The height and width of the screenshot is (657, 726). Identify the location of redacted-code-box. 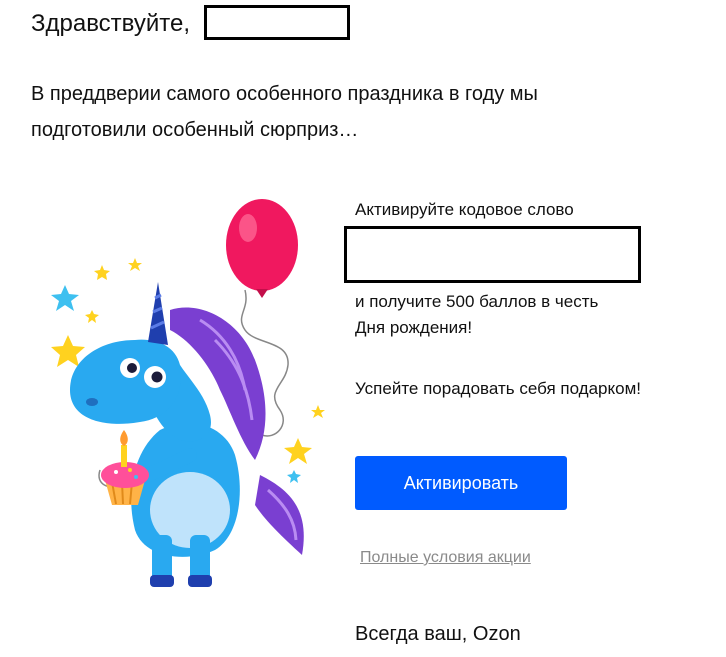
(492, 254).